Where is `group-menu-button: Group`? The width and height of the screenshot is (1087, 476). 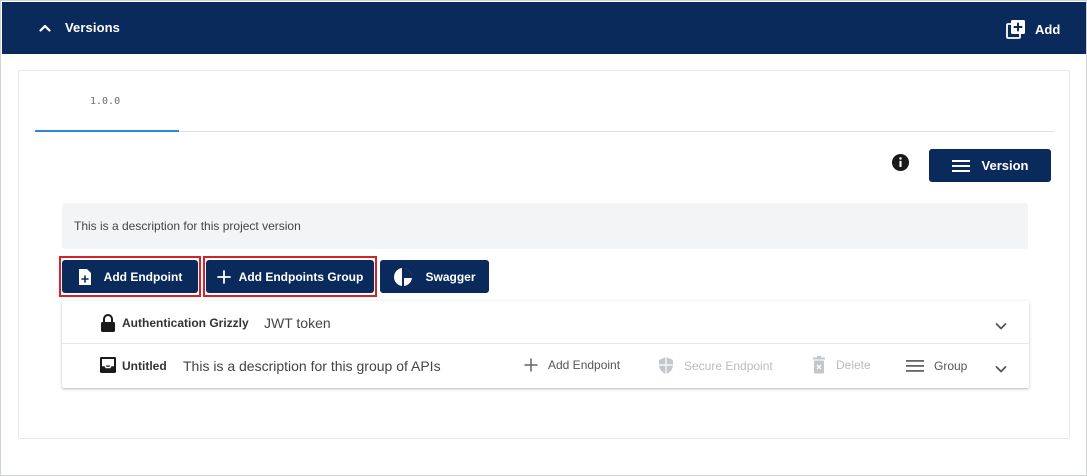
group-menu-button: Group is located at coordinates (936, 366).